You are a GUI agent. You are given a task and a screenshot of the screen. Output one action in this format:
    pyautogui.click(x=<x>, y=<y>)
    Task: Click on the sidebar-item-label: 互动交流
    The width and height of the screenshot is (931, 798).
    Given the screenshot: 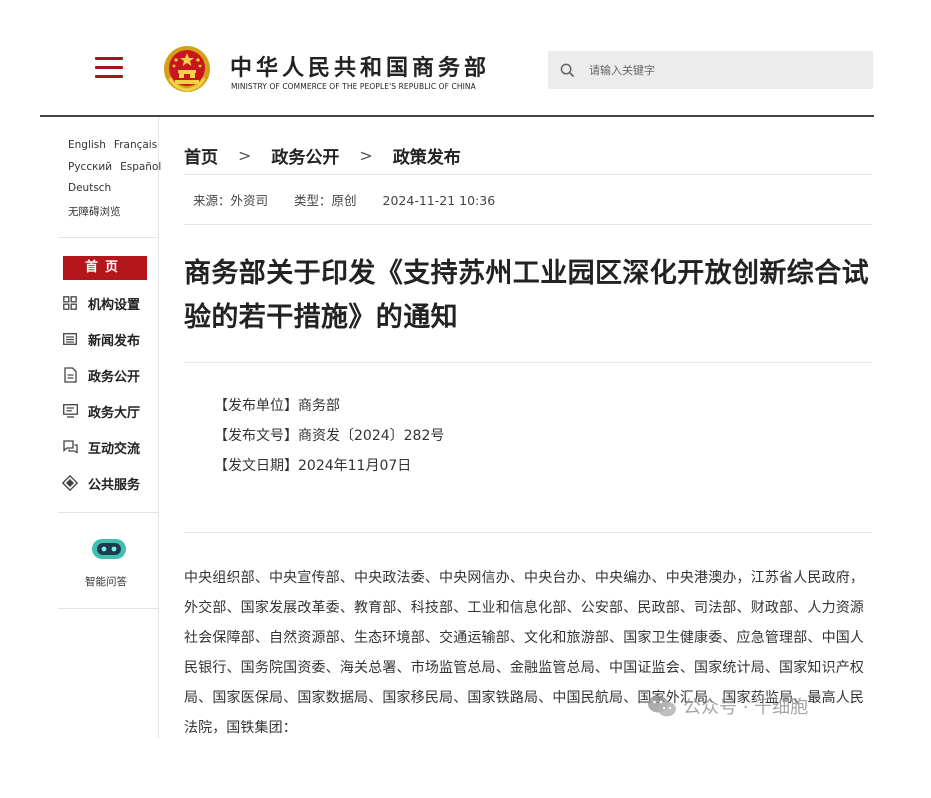 What is the action you would take?
    pyautogui.click(x=114, y=449)
    